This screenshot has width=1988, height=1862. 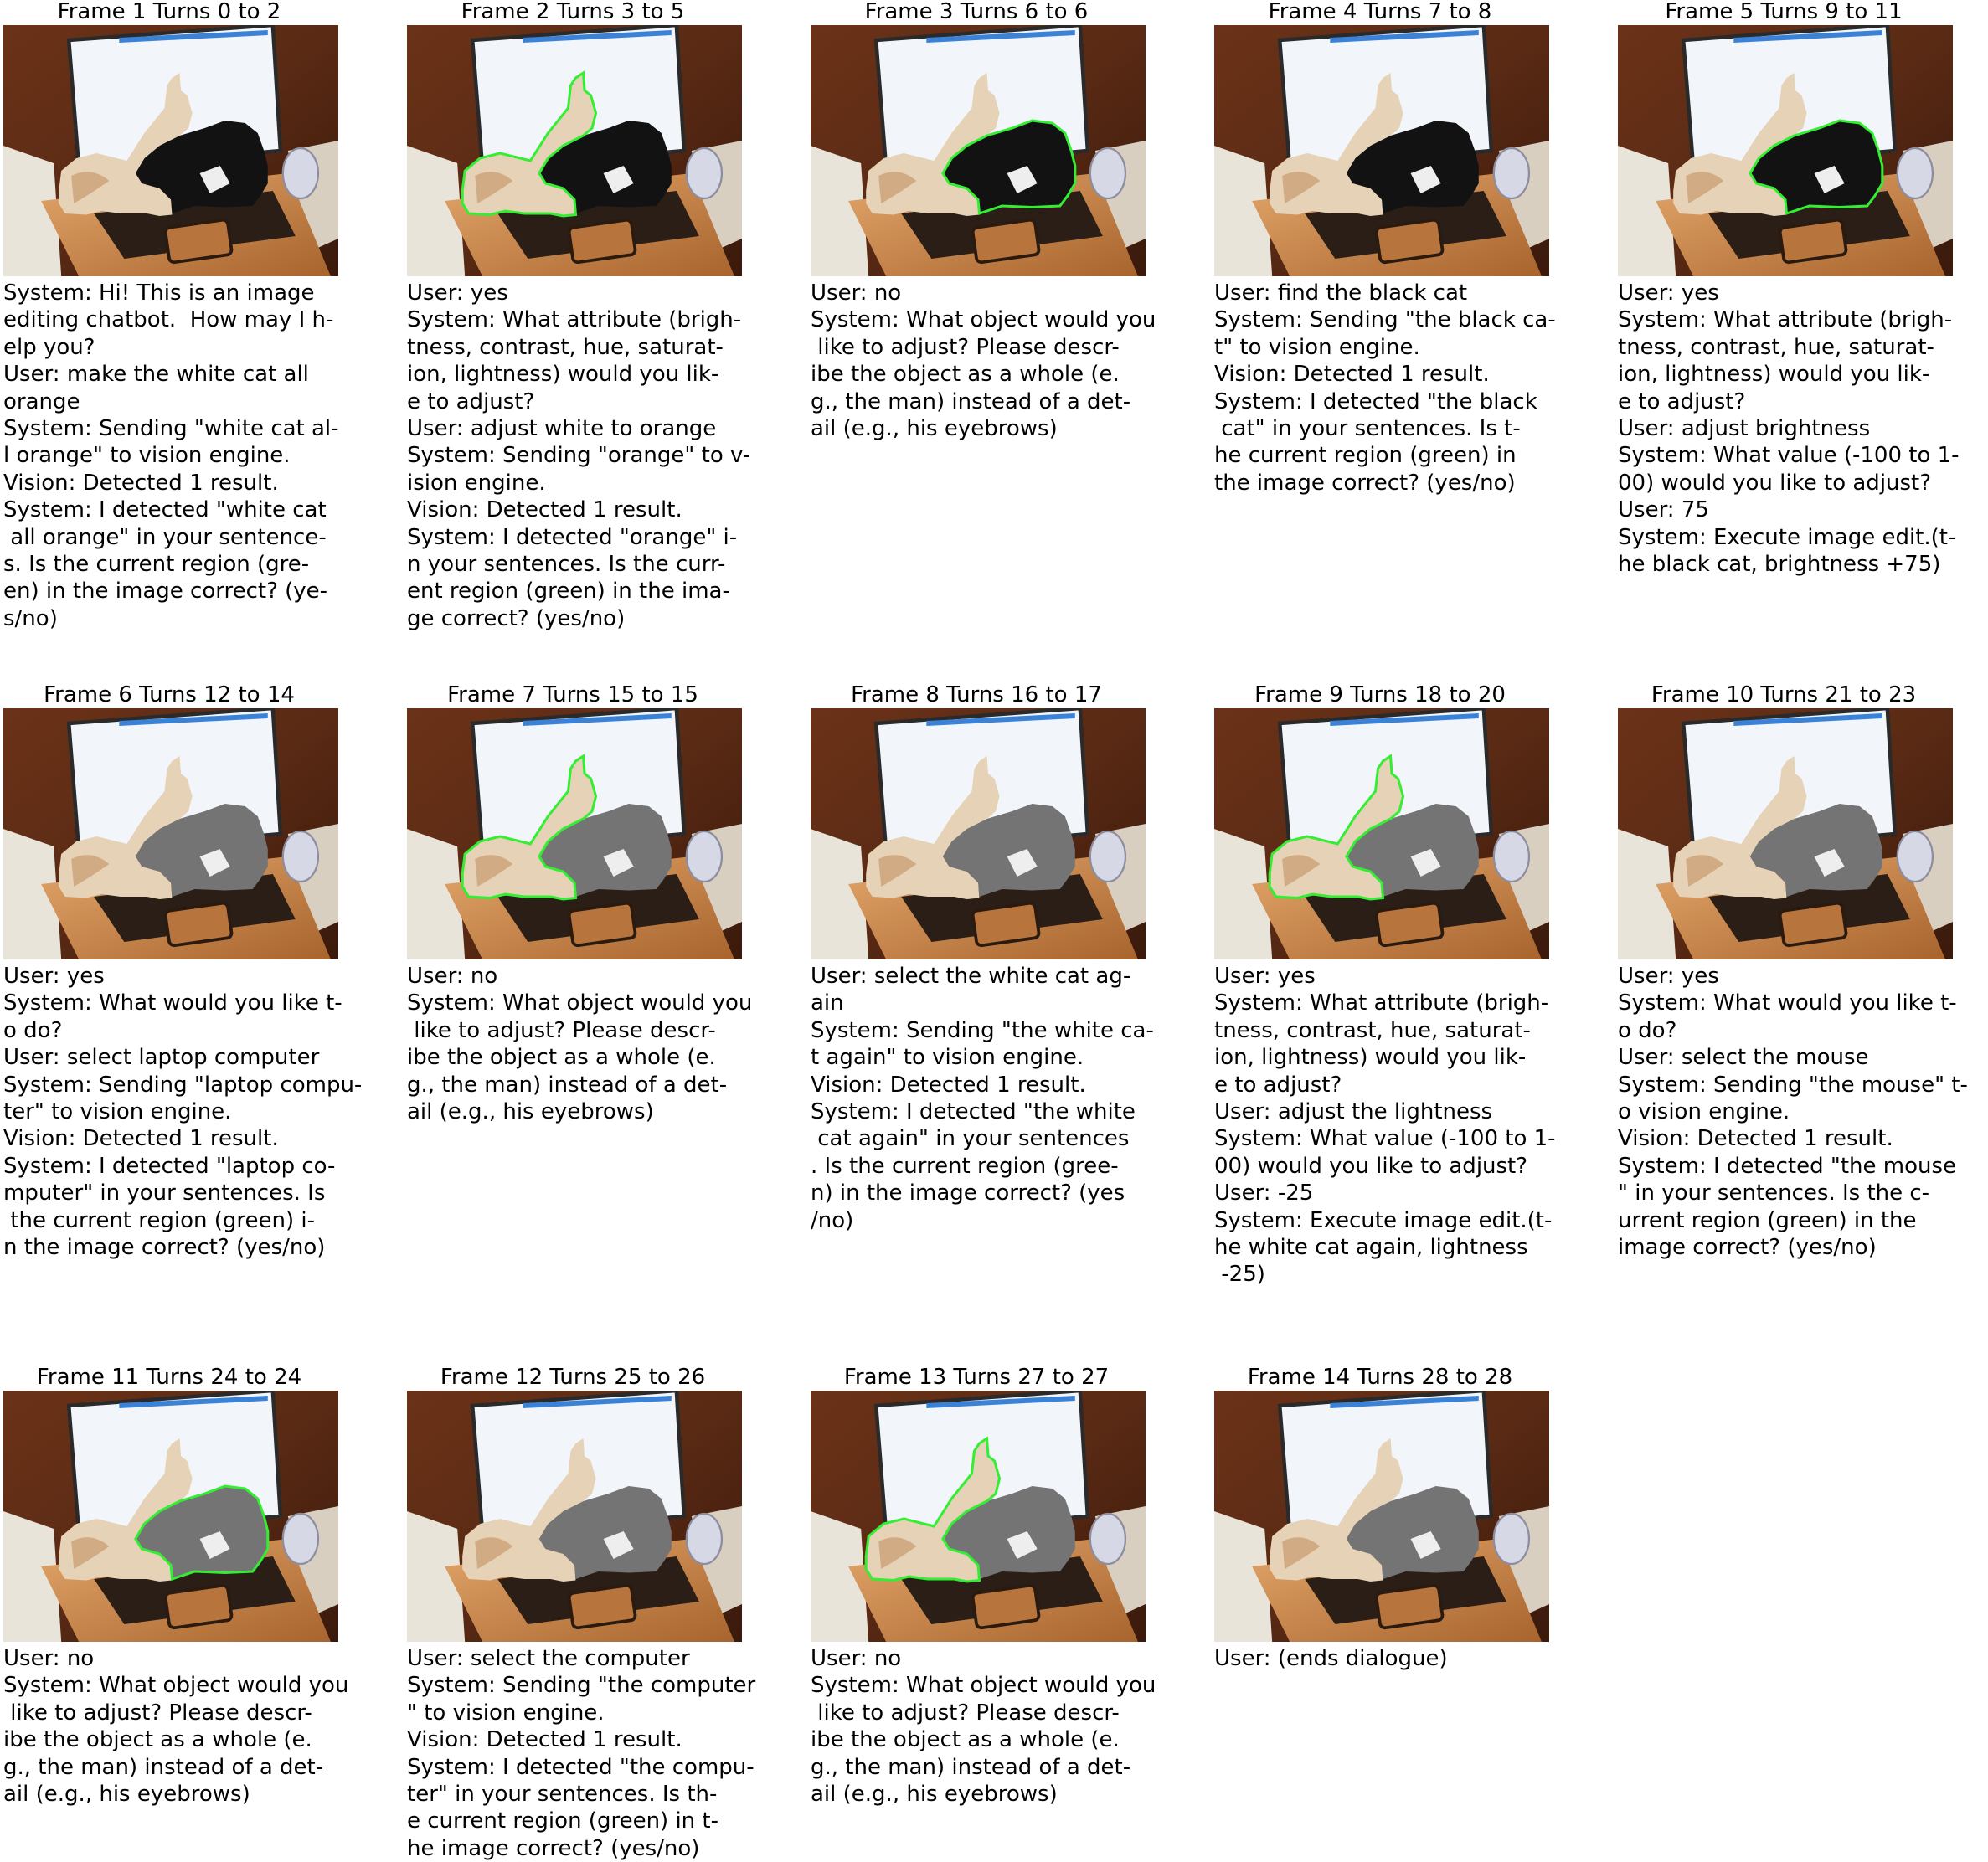 What do you see at coordinates (169, 1377) in the screenshot?
I see `frame-title: Frame 11 Turns 24 to 24` at bounding box center [169, 1377].